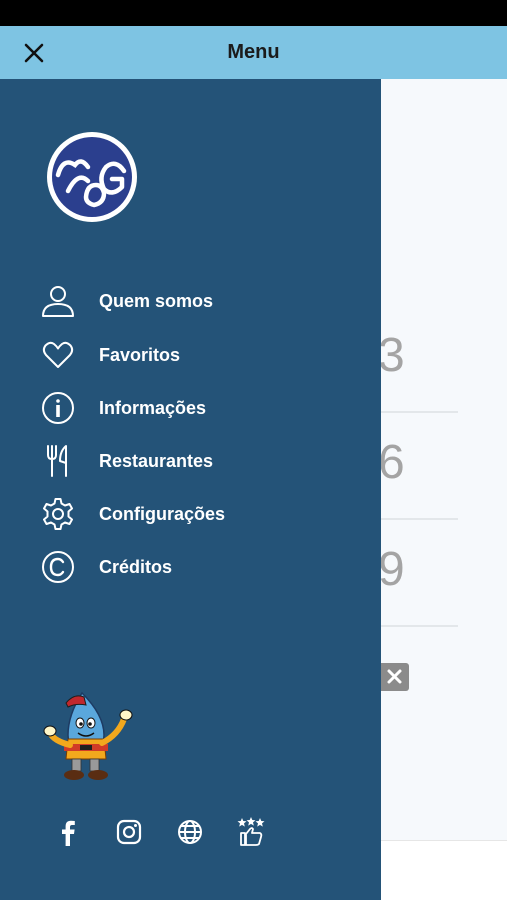 The width and height of the screenshot is (507, 901). Describe the element at coordinates (190, 567) in the screenshot. I see `menu-item-creditos: Créditos` at that location.